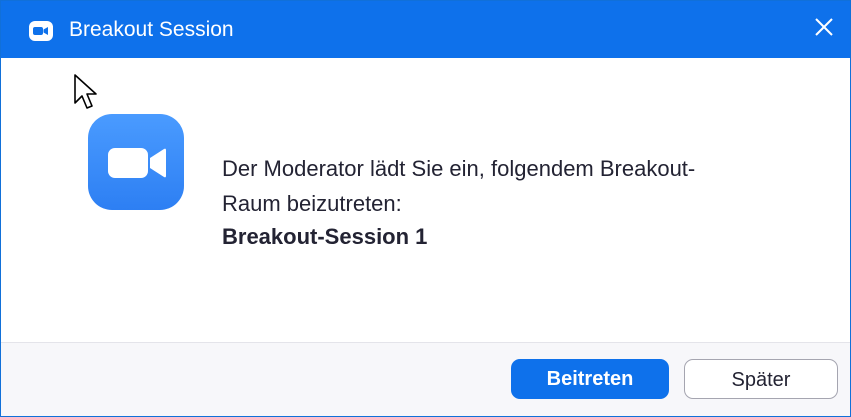 The width and height of the screenshot is (851, 417). What do you see at coordinates (590, 379) in the screenshot?
I see `join-button: Beitreten` at bounding box center [590, 379].